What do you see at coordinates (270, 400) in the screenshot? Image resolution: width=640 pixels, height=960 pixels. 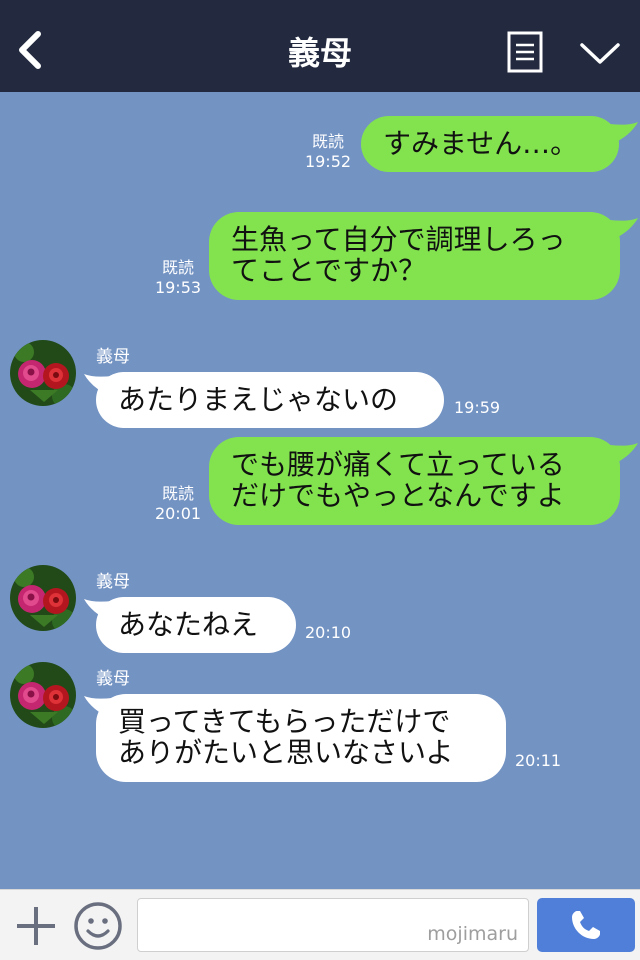 I see `message-bubble-incoming: あたりまえじゃないの` at bounding box center [270, 400].